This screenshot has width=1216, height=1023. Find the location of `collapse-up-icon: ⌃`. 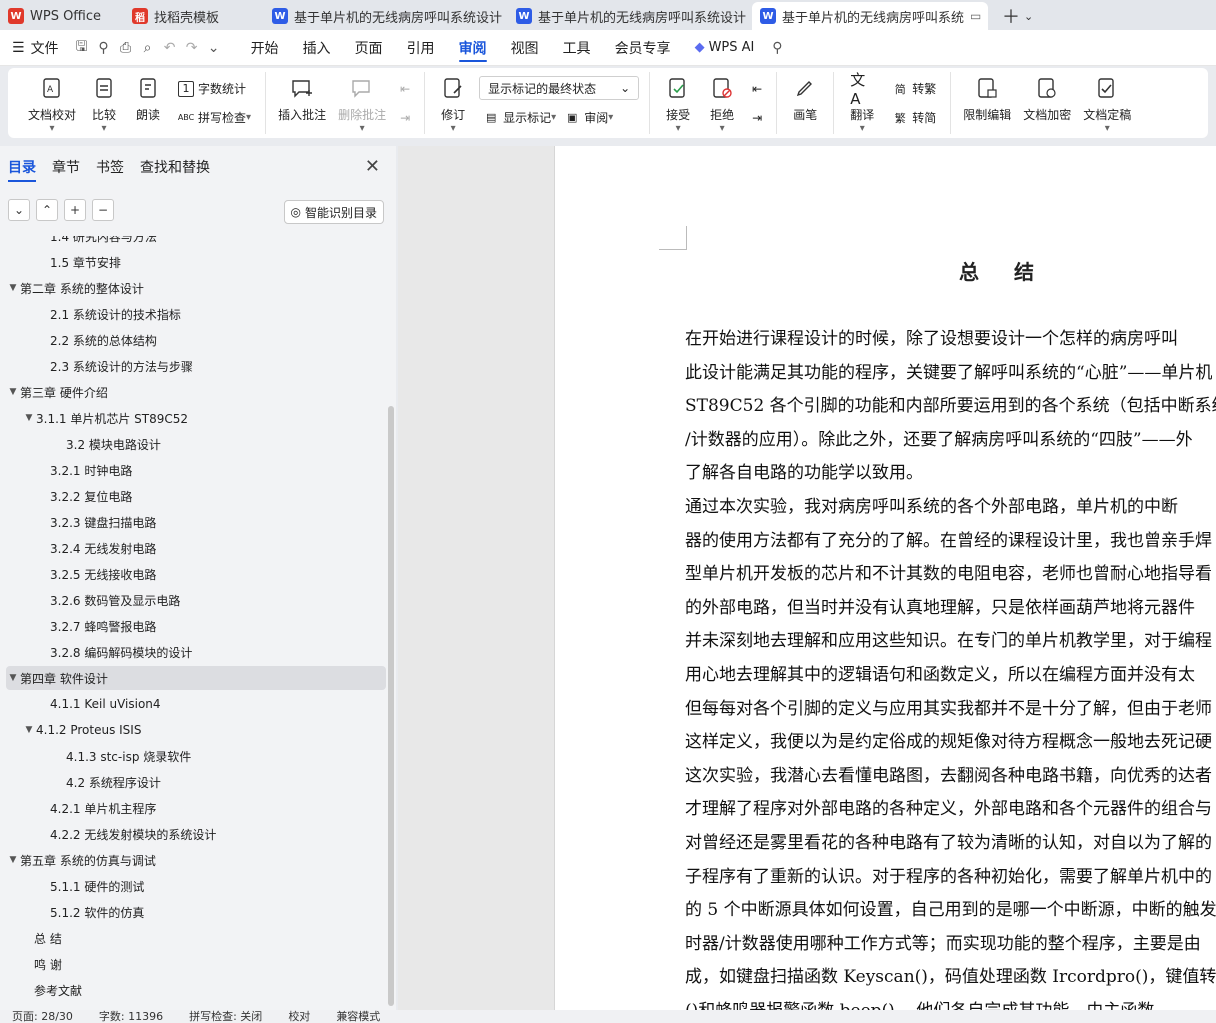

collapse-up-icon: ⌃ is located at coordinates (47, 210).